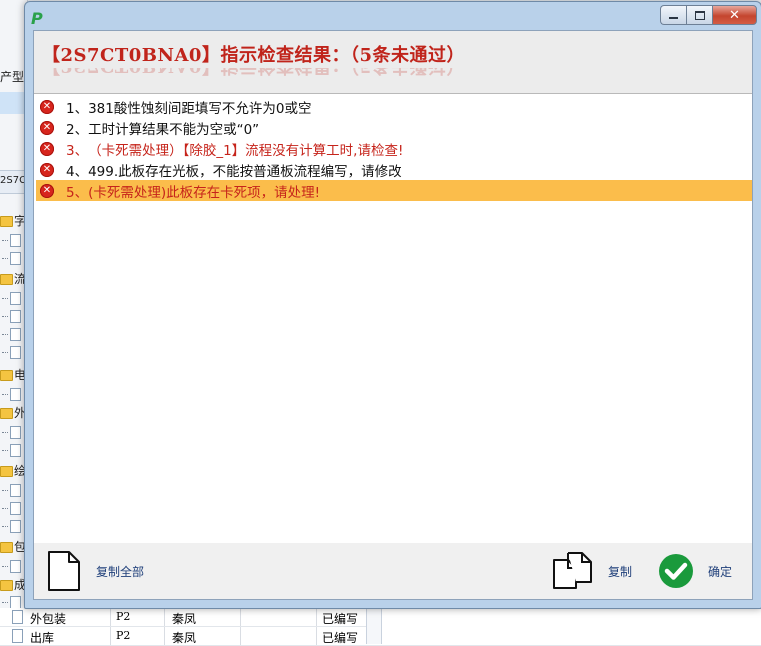 The width and height of the screenshot is (761, 646). What do you see at coordinates (120, 571) in the screenshot?
I see `copy-all-label: 复制全部` at bounding box center [120, 571].